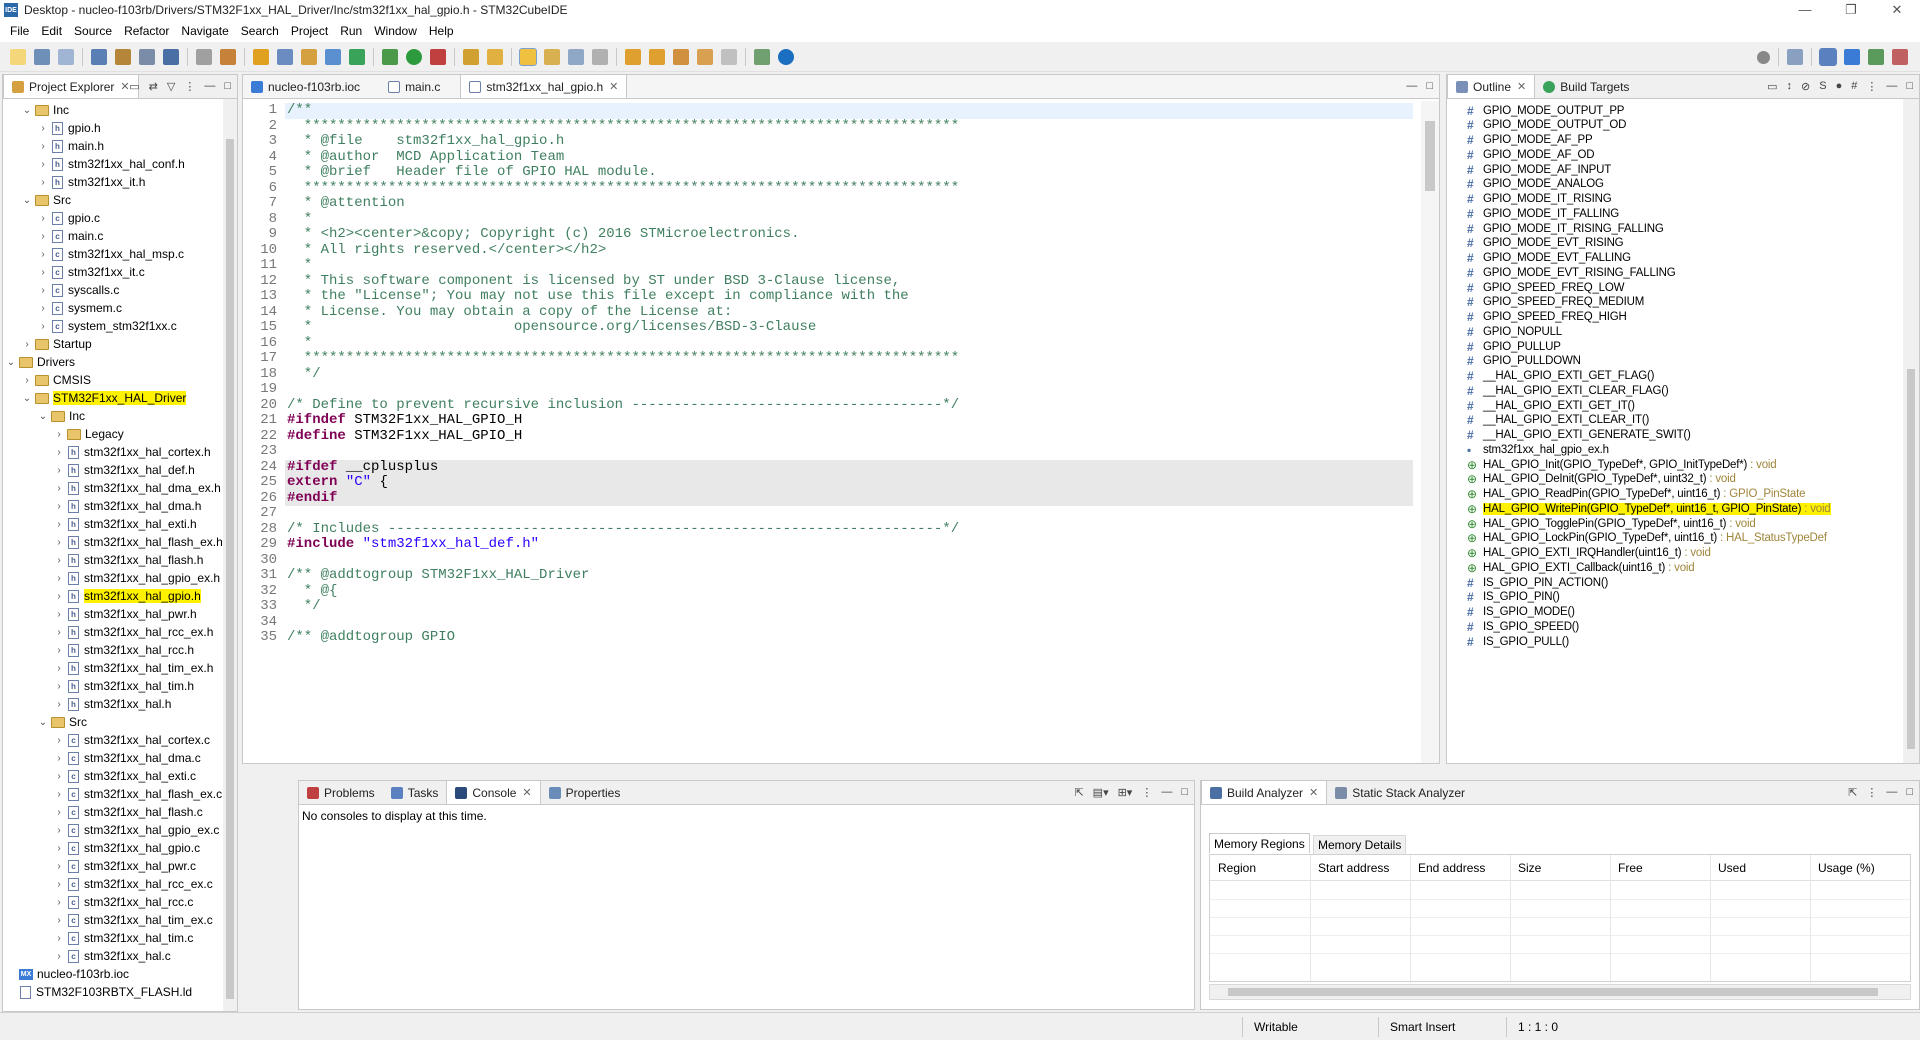 Image resolution: width=1920 pixels, height=1040 pixels. Describe the element at coordinates (128, 560) in the screenshot. I see `tree-item: › h stm32f1xx_hal_flash.h` at that location.